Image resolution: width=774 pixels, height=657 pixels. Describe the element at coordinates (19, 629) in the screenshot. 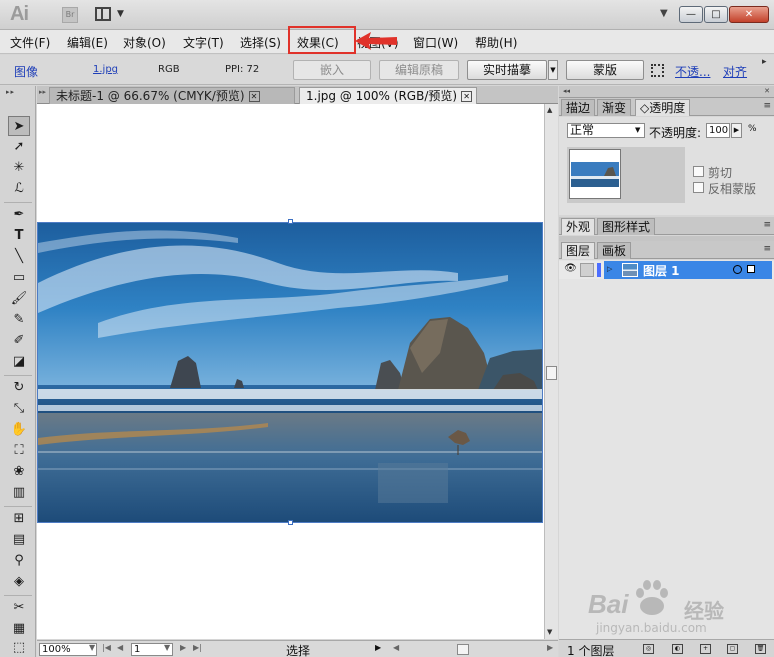

I see `bar-graph-tool-icon: ▦` at that location.